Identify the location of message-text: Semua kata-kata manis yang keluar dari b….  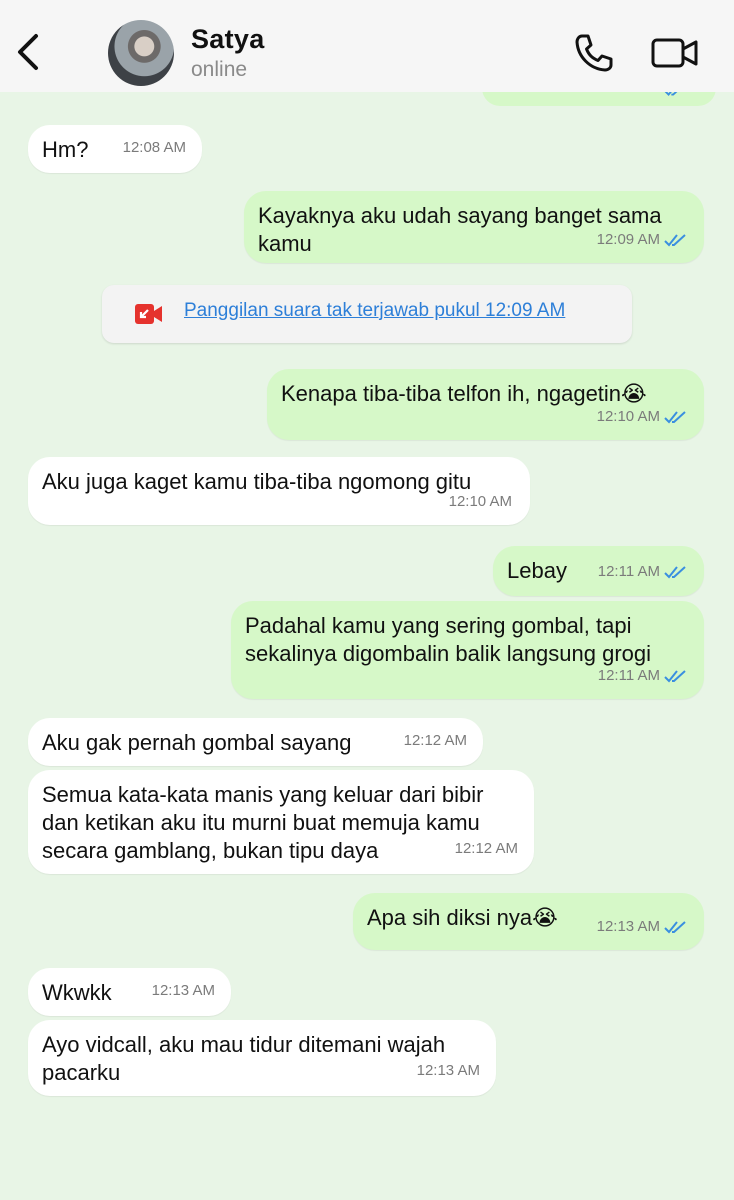
(263, 822).